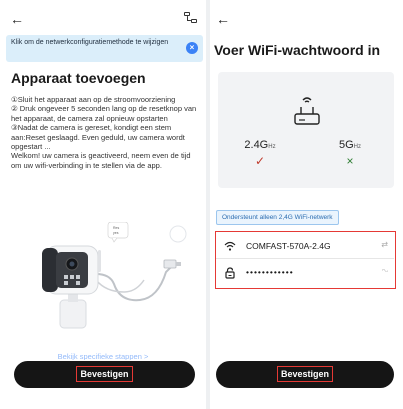 Image resolution: width=403 pixels, height=409 pixels. I want to click on page-title: Voer WiFi-wachtwoord in, so click(297, 50).